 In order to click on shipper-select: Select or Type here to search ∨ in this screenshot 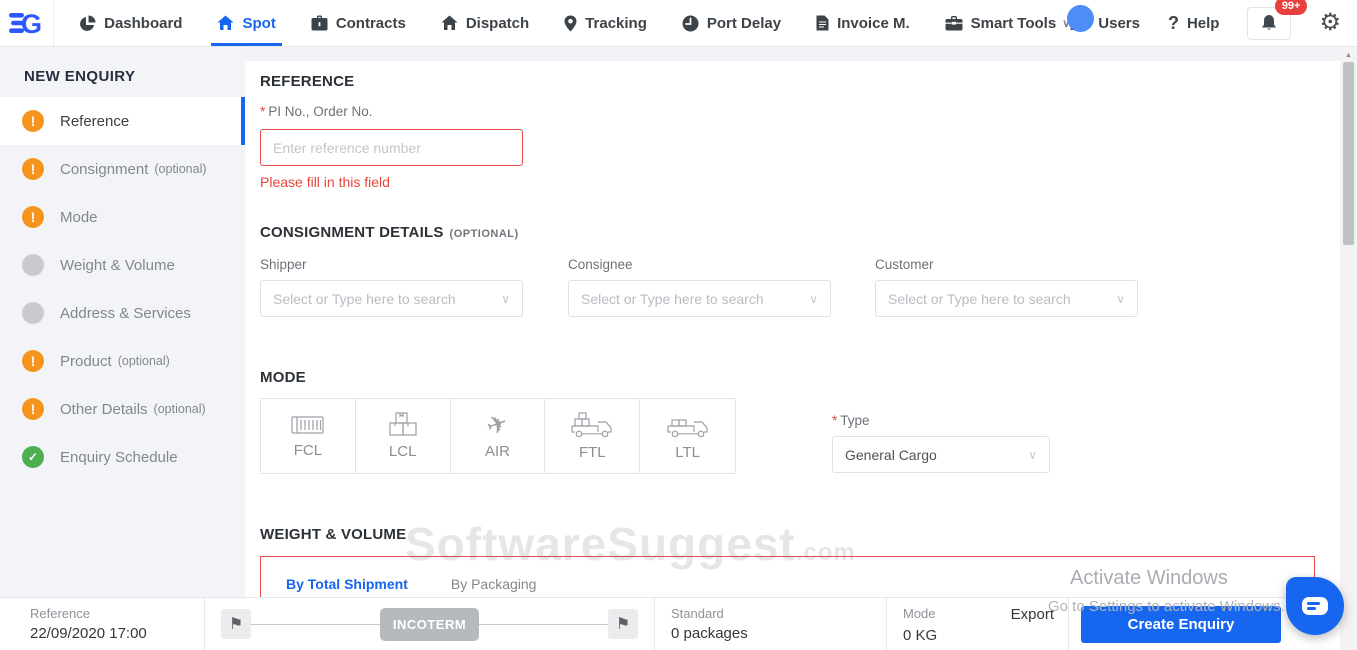, I will do `click(391, 298)`.